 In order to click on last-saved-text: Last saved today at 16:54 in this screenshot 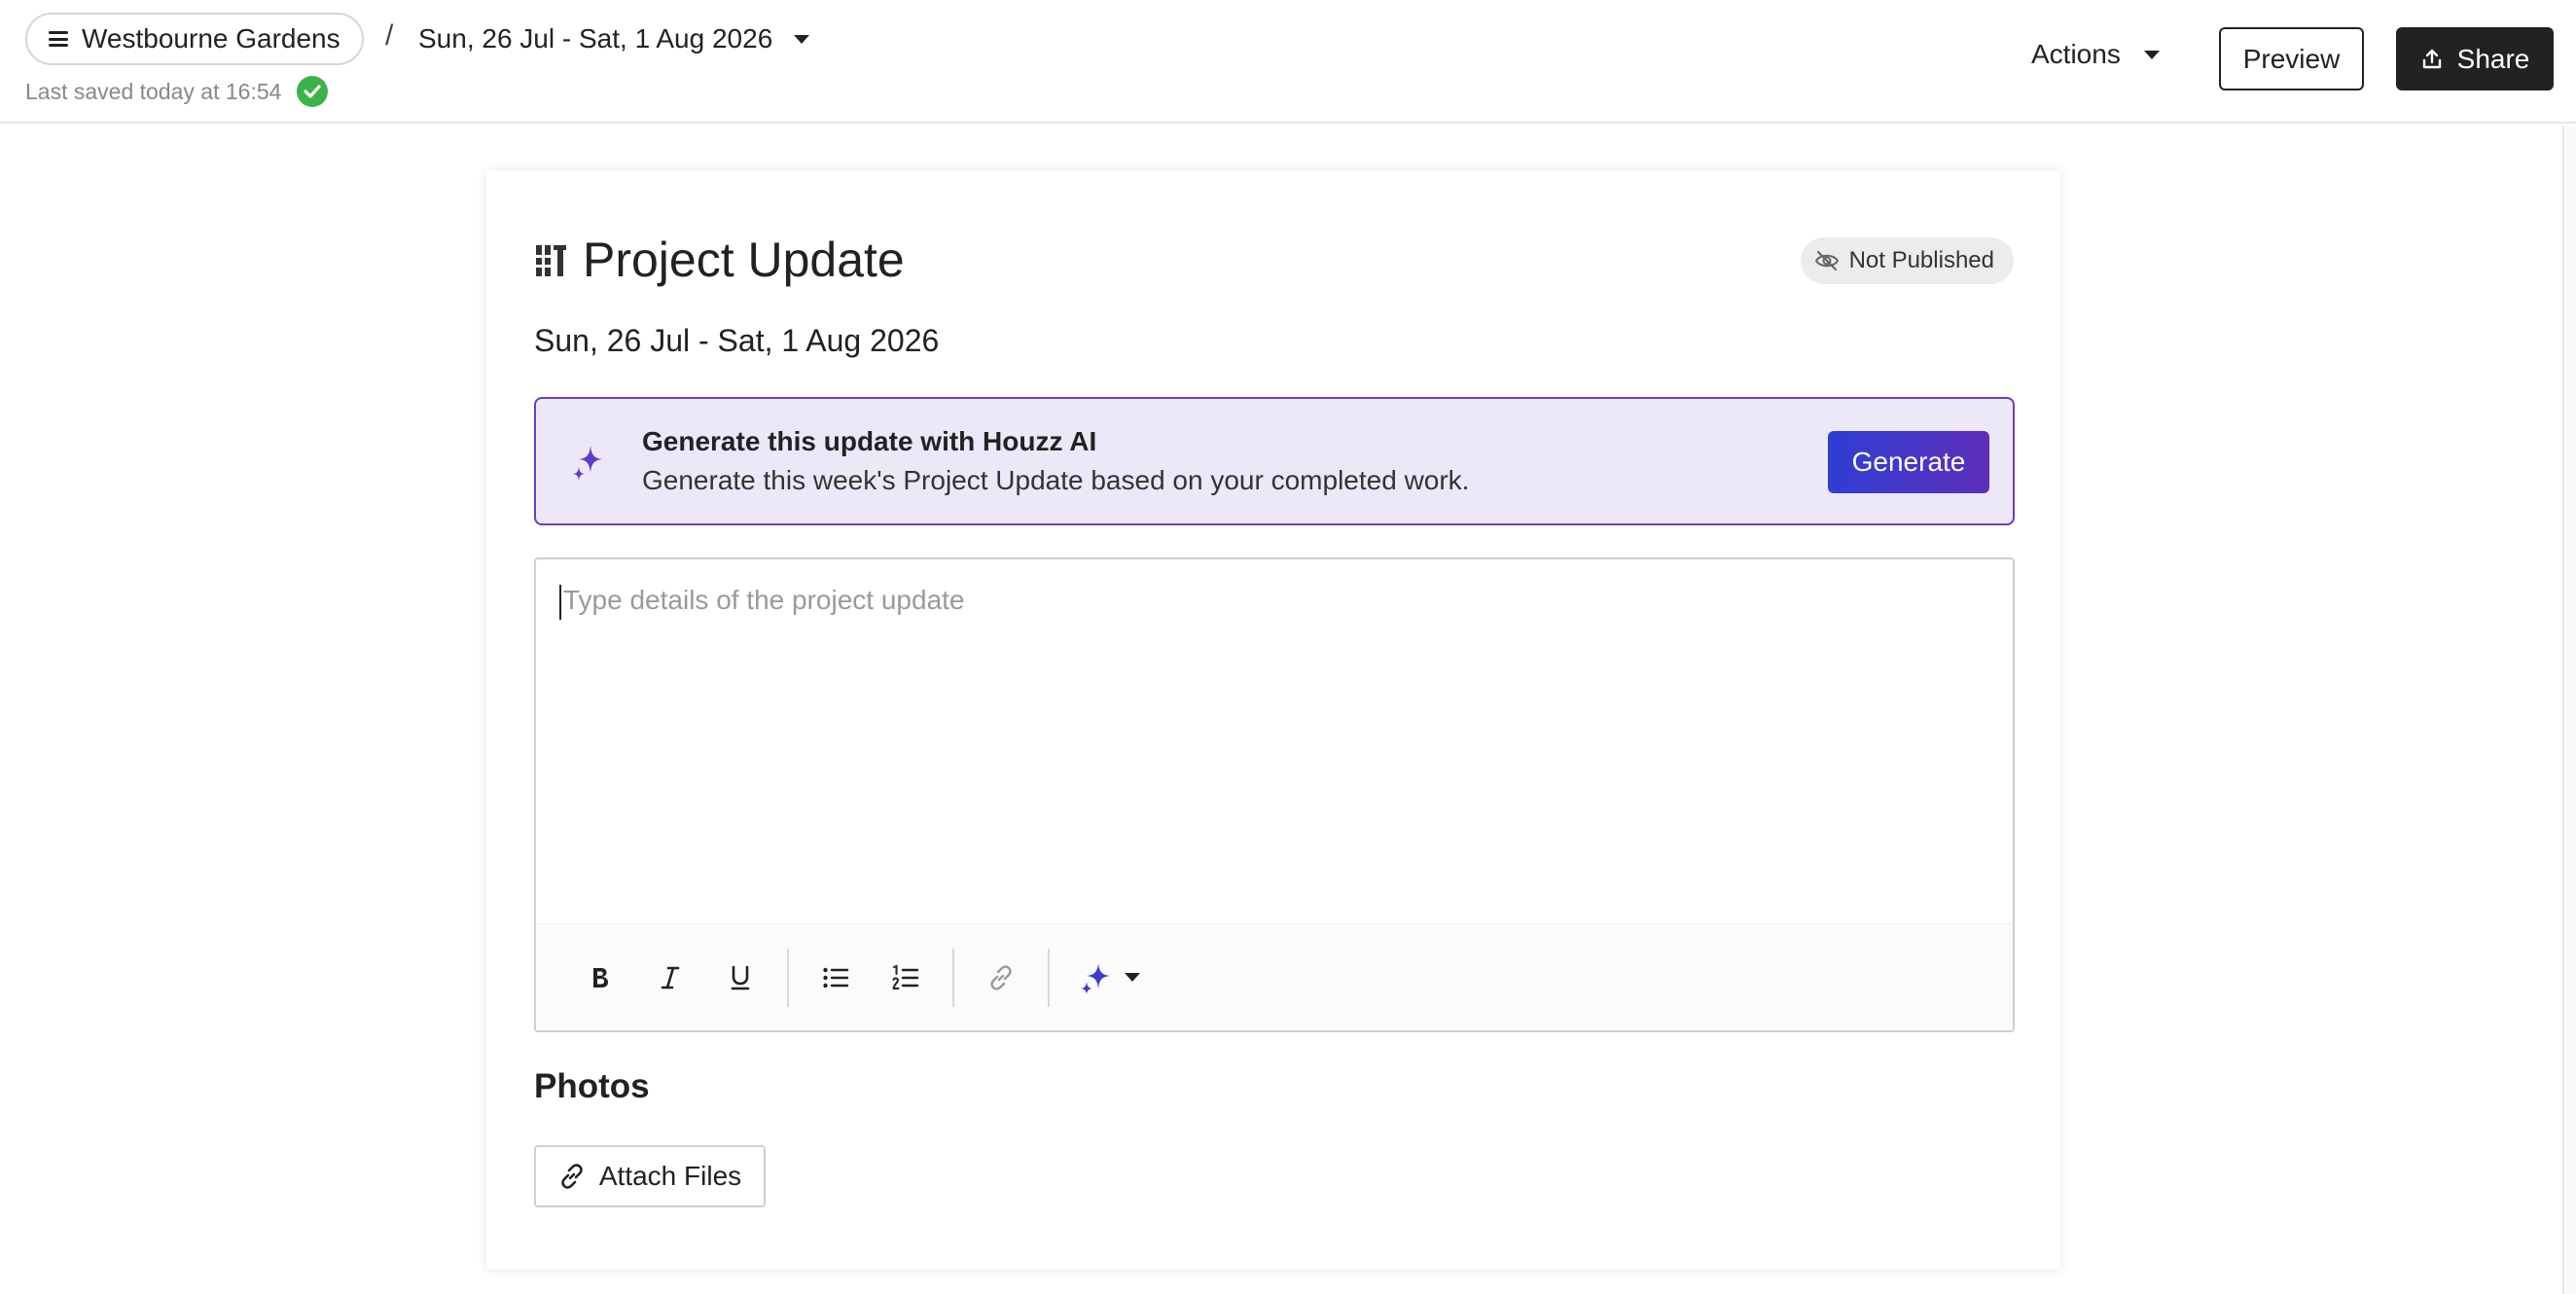, I will do `click(153, 91)`.